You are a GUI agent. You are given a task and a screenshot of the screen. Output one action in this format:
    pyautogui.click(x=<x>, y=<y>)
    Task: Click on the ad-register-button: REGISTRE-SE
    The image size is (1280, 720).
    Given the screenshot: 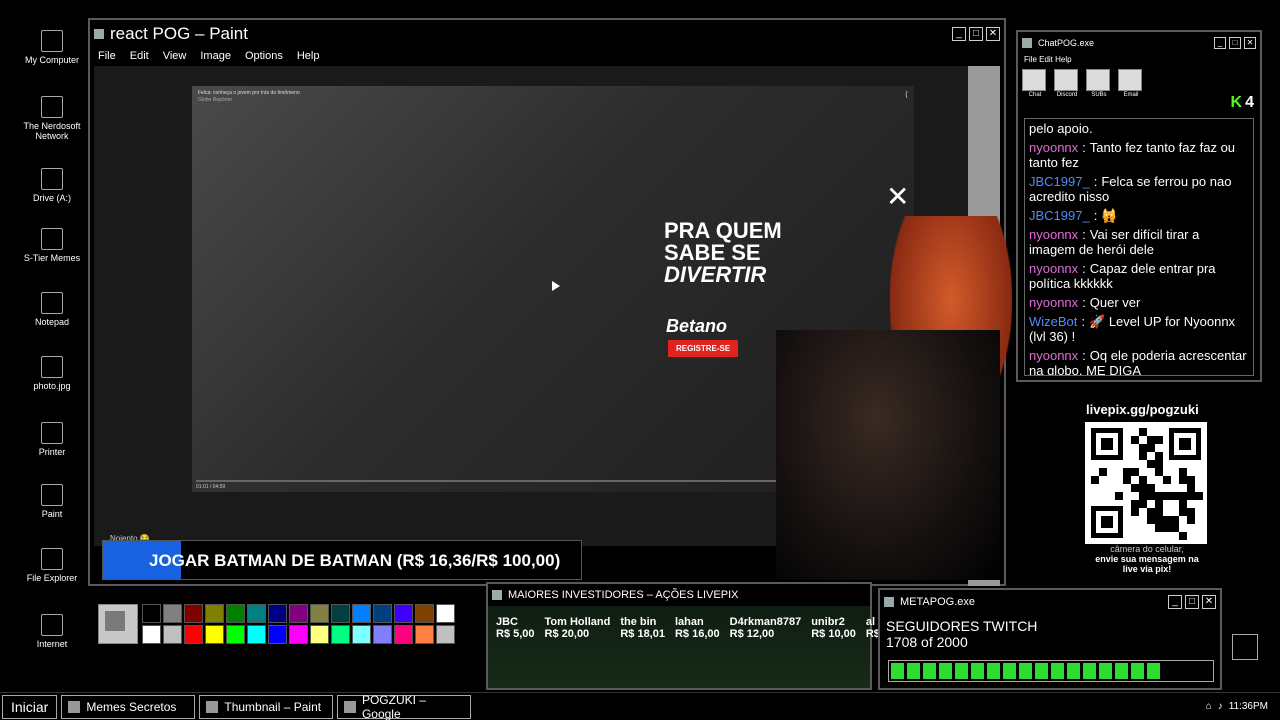 What is the action you would take?
    pyautogui.click(x=703, y=348)
    